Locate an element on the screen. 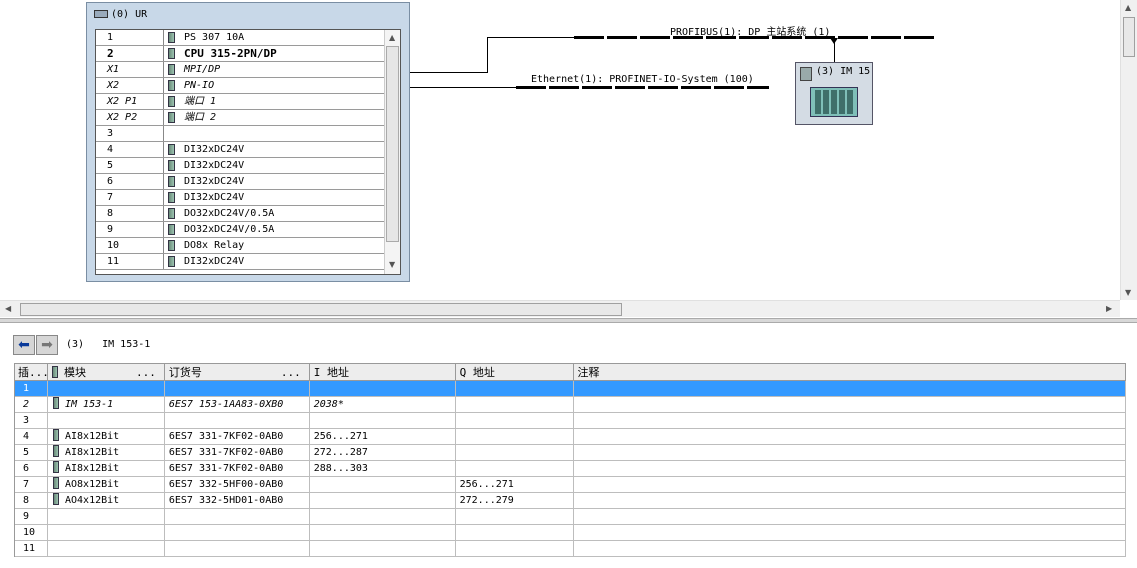 The height and width of the screenshot is (568, 1137). rack-slot: 9 is located at coordinates (130, 229).